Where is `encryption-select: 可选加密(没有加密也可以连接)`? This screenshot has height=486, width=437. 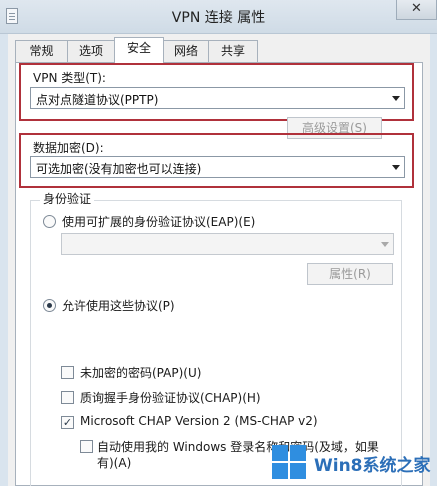 encryption-select: 可选加密(没有加密也可以连接) is located at coordinates (217, 167).